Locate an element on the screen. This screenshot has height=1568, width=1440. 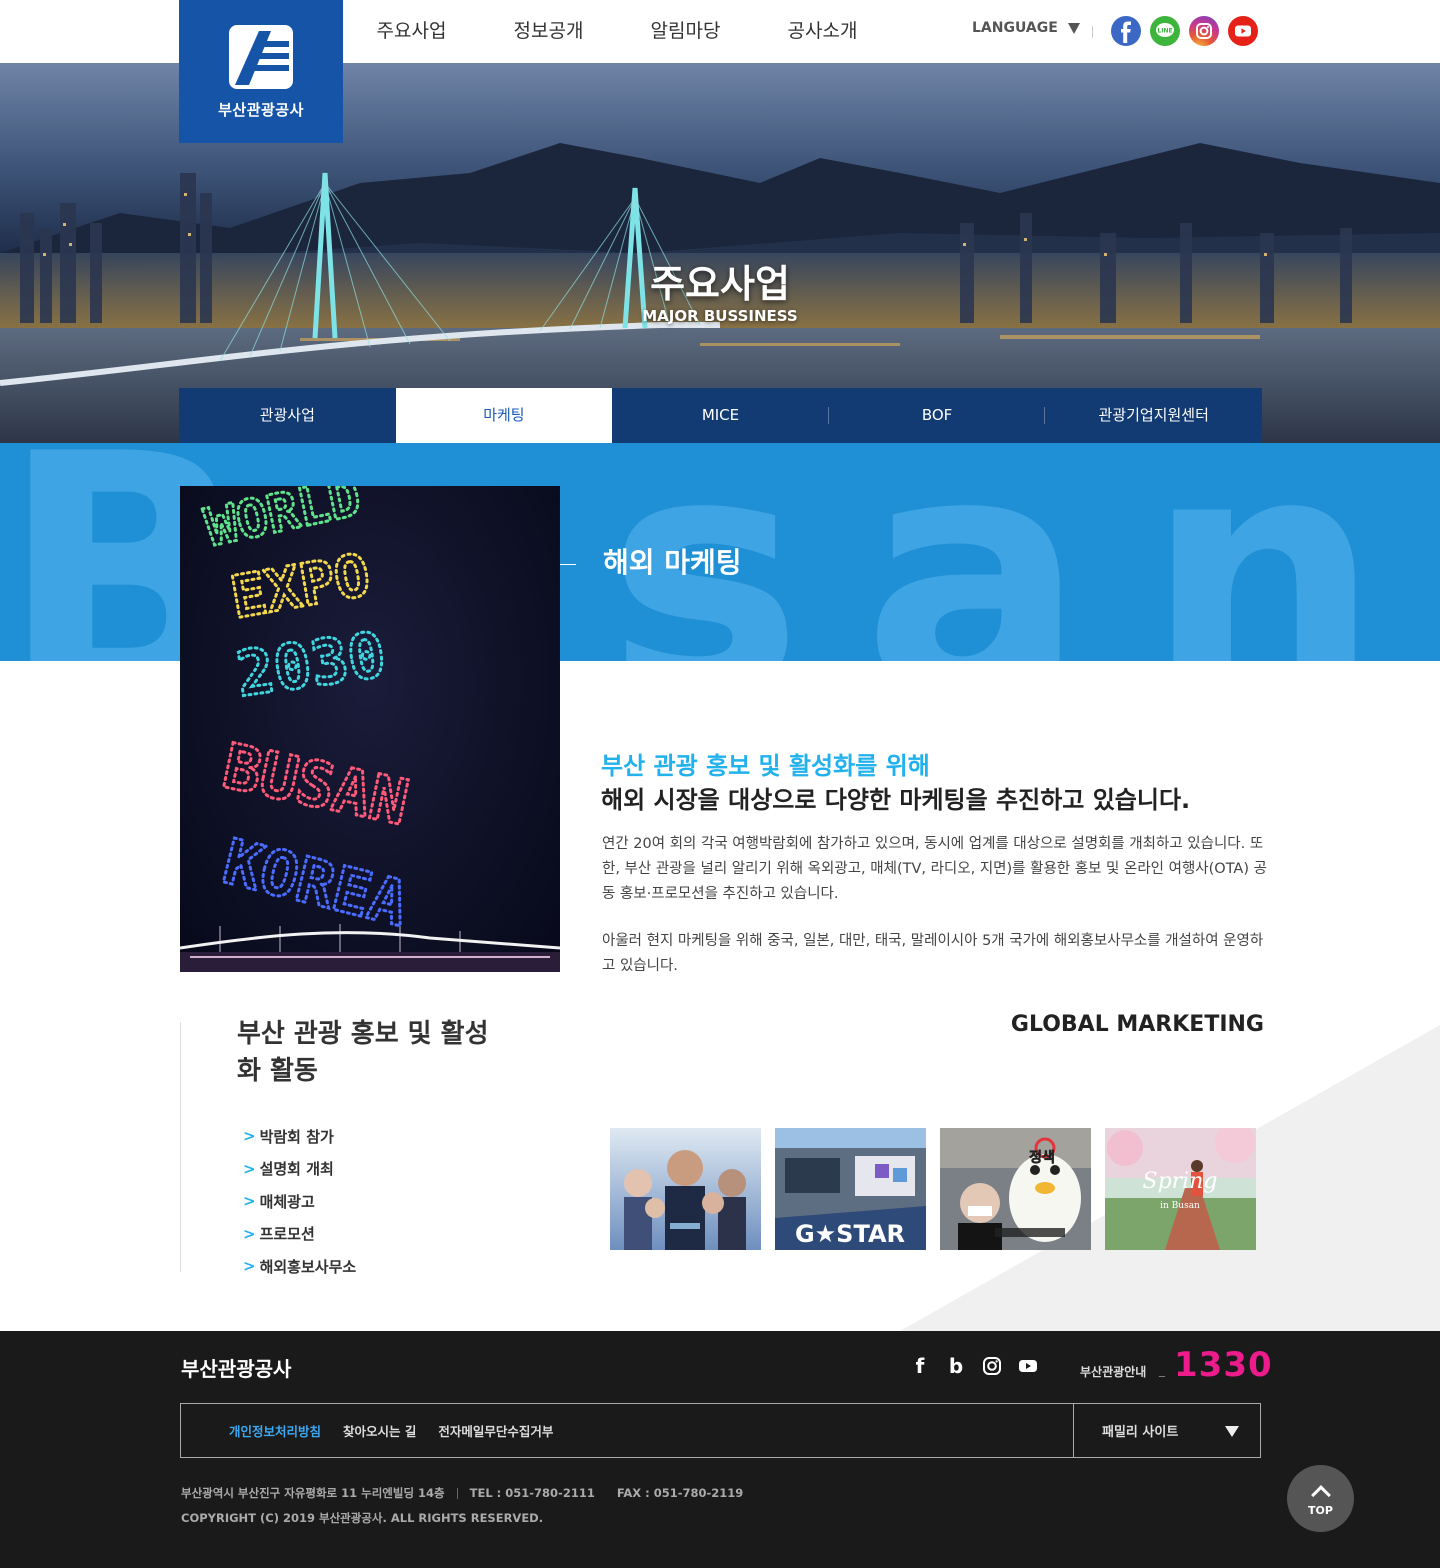
sns-links: LINE is located at coordinates (1184, 31).